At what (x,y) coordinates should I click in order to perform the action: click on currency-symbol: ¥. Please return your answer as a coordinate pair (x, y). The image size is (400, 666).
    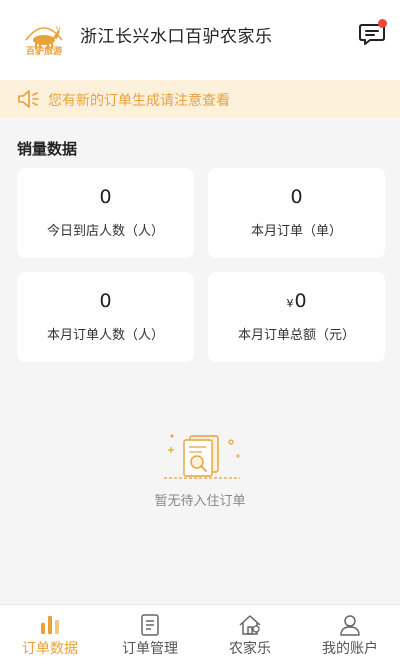
    Looking at the image, I should click on (290, 303).